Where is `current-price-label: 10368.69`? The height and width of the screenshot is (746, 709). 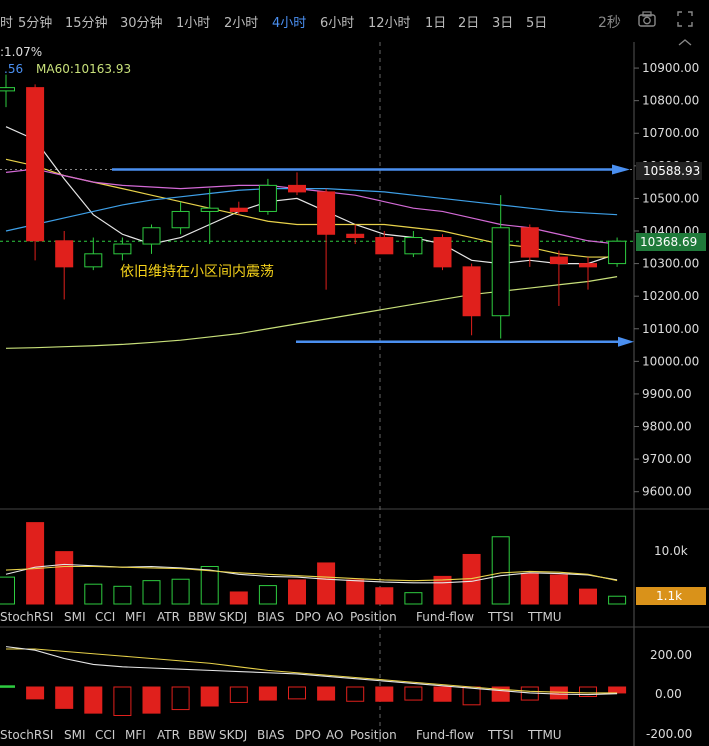
current-price-label: 10368.69 is located at coordinates (668, 242).